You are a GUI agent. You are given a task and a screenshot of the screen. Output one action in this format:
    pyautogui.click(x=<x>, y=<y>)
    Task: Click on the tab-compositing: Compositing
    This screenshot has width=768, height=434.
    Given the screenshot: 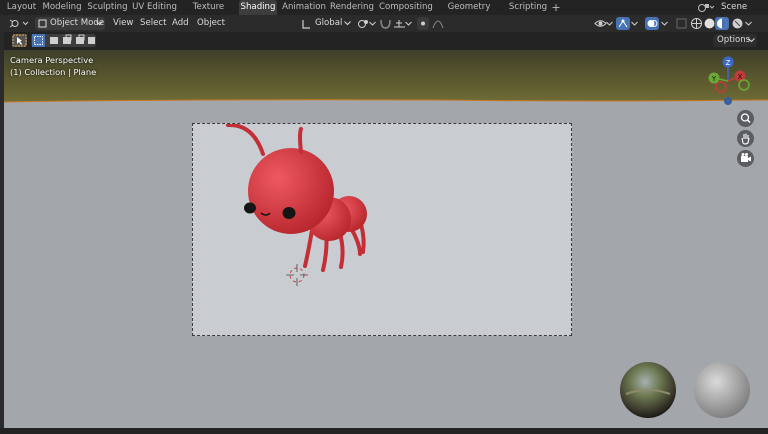 What is the action you would take?
    pyautogui.click(x=406, y=7)
    